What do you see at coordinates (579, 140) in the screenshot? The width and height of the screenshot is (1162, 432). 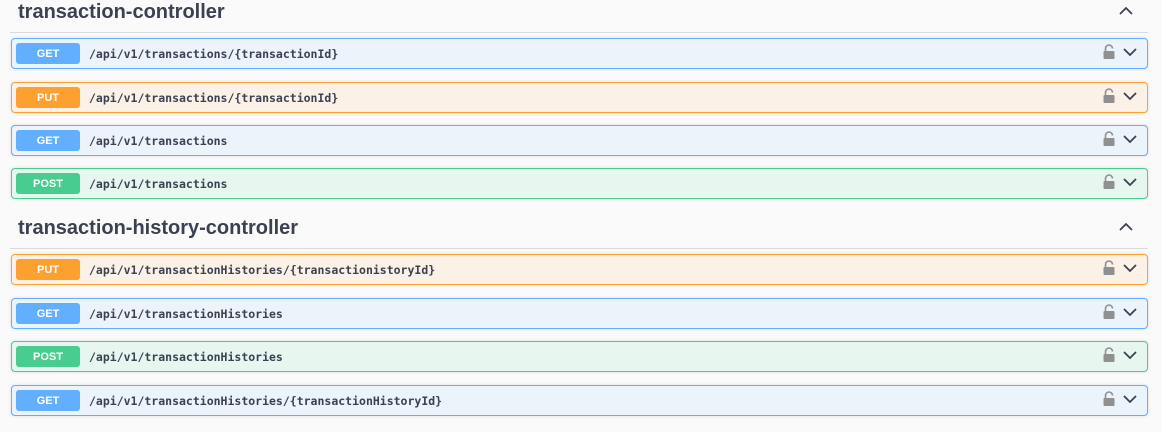 I see `operation-get-transactions: GET /api/v1/transactions` at bounding box center [579, 140].